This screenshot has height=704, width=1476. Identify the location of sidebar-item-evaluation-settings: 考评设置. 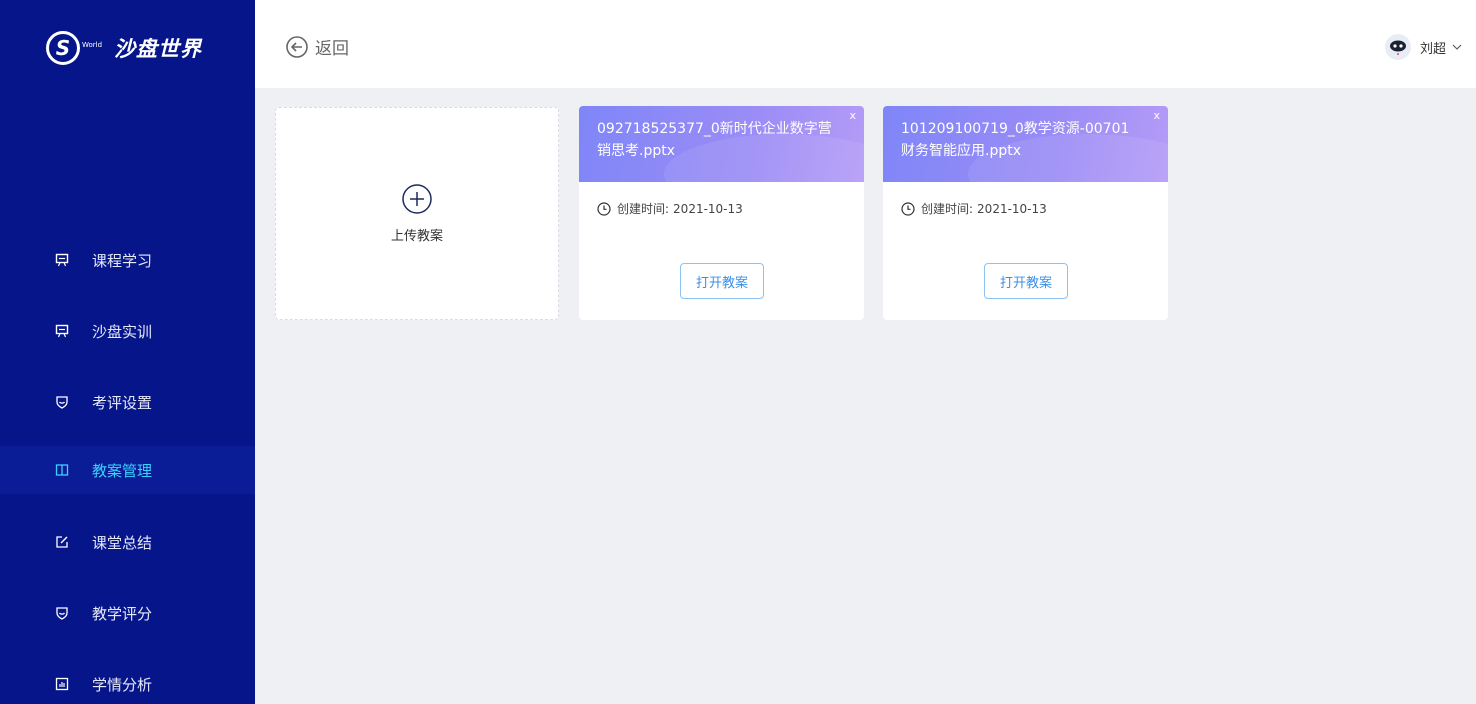
(127, 402).